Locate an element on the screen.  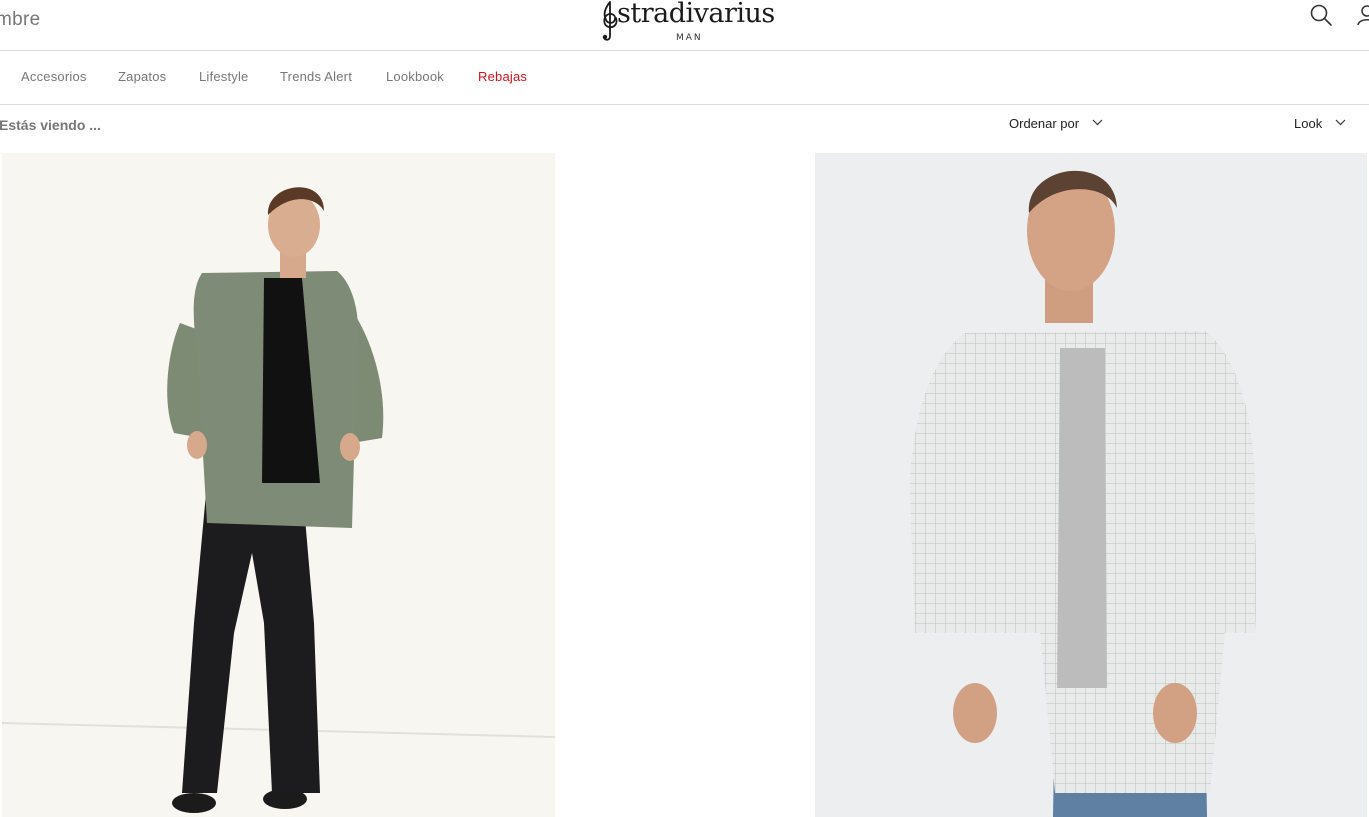
nav-item-rebajas: Rebajas is located at coordinates (502, 76).